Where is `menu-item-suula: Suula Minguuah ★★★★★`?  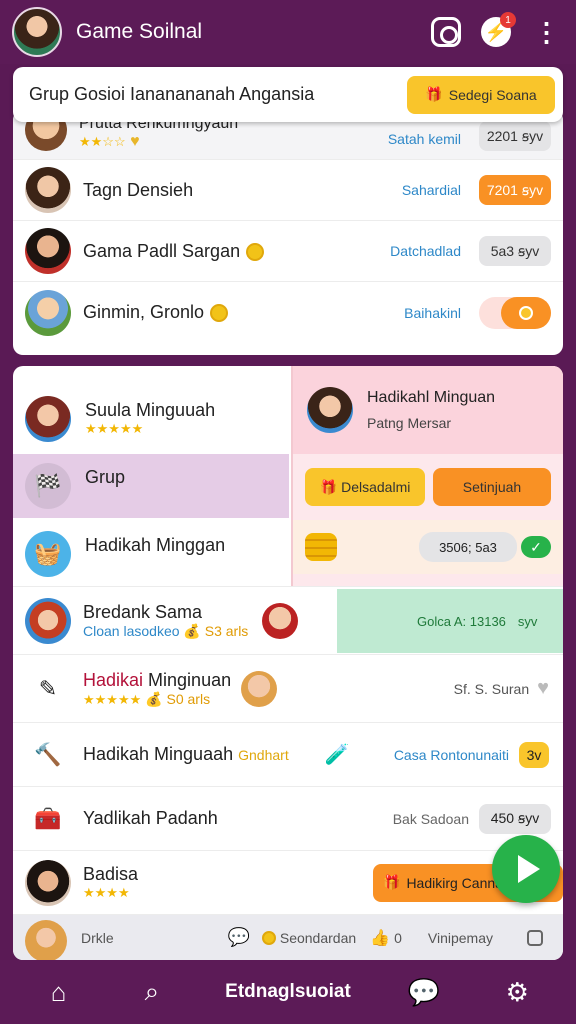 menu-item-suula: Suula Minguuah ★★★★★ is located at coordinates (151, 418).